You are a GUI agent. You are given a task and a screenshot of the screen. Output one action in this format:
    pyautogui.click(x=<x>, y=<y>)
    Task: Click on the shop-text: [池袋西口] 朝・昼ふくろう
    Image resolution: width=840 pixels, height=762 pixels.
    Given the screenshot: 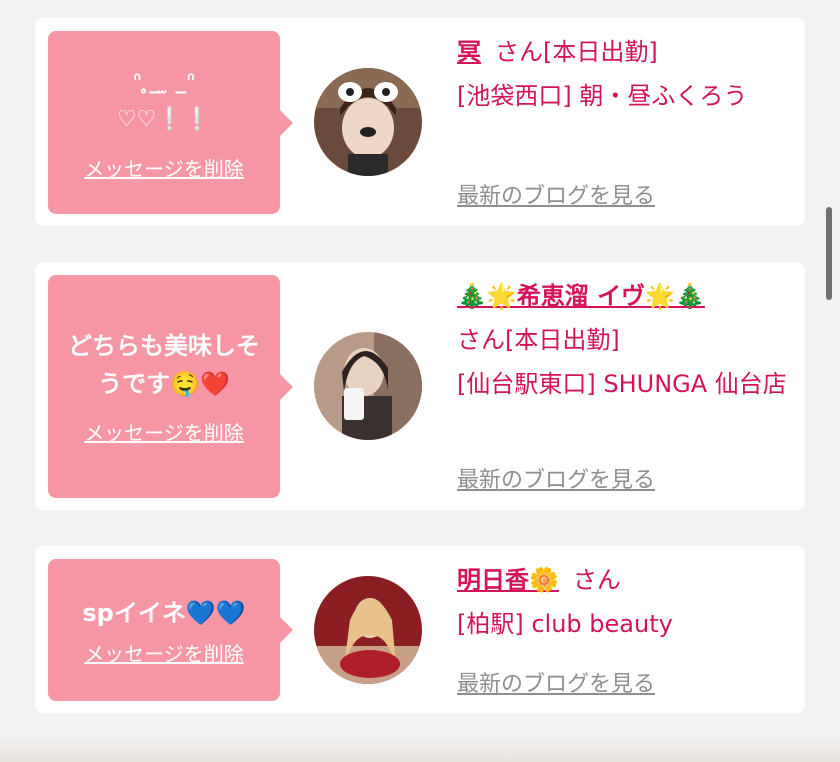 What is the action you would take?
    pyautogui.click(x=602, y=96)
    